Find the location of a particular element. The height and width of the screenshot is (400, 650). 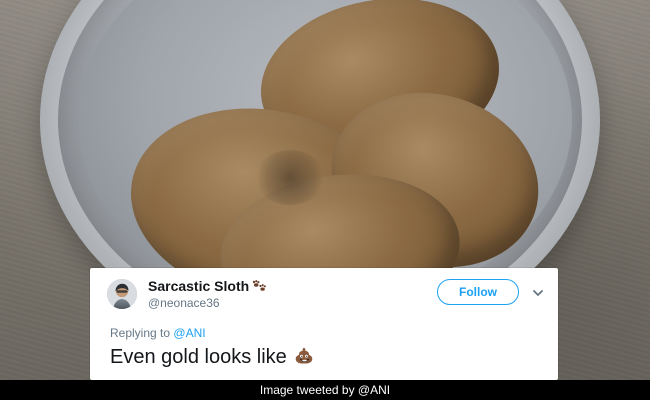

chevron-down-icon is located at coordinates (538, 293).